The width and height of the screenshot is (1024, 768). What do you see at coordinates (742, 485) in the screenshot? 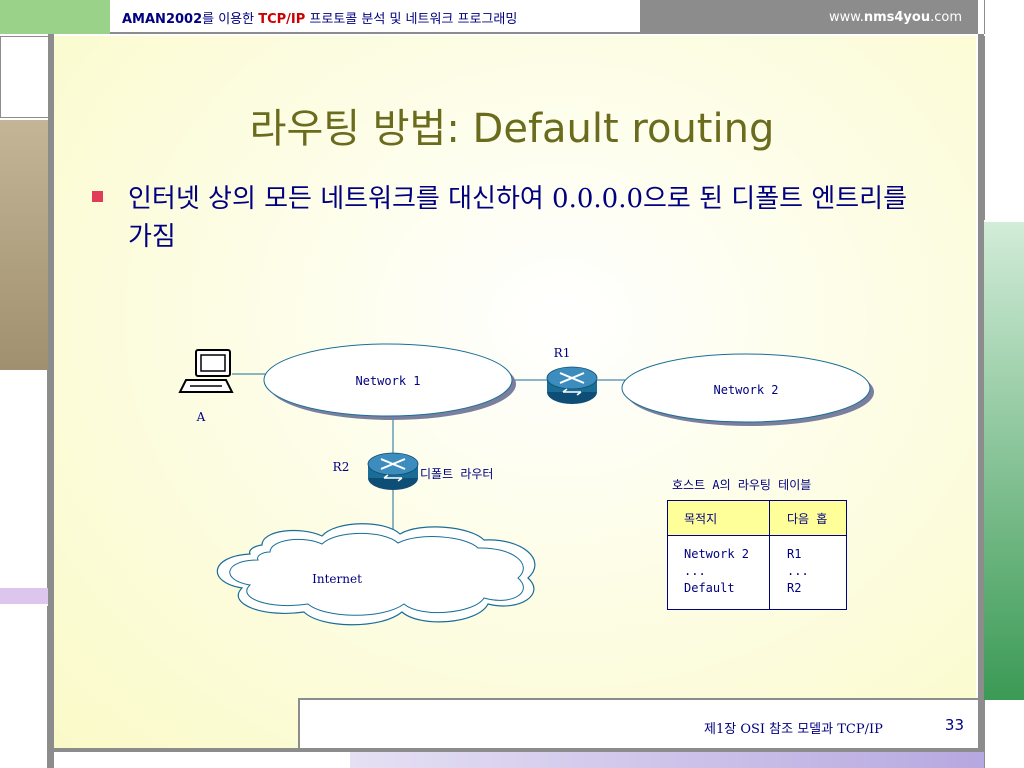
I see `routing-table-caption: 호스트 A의 라우팅 테이블` at bounding box center [742, 485].